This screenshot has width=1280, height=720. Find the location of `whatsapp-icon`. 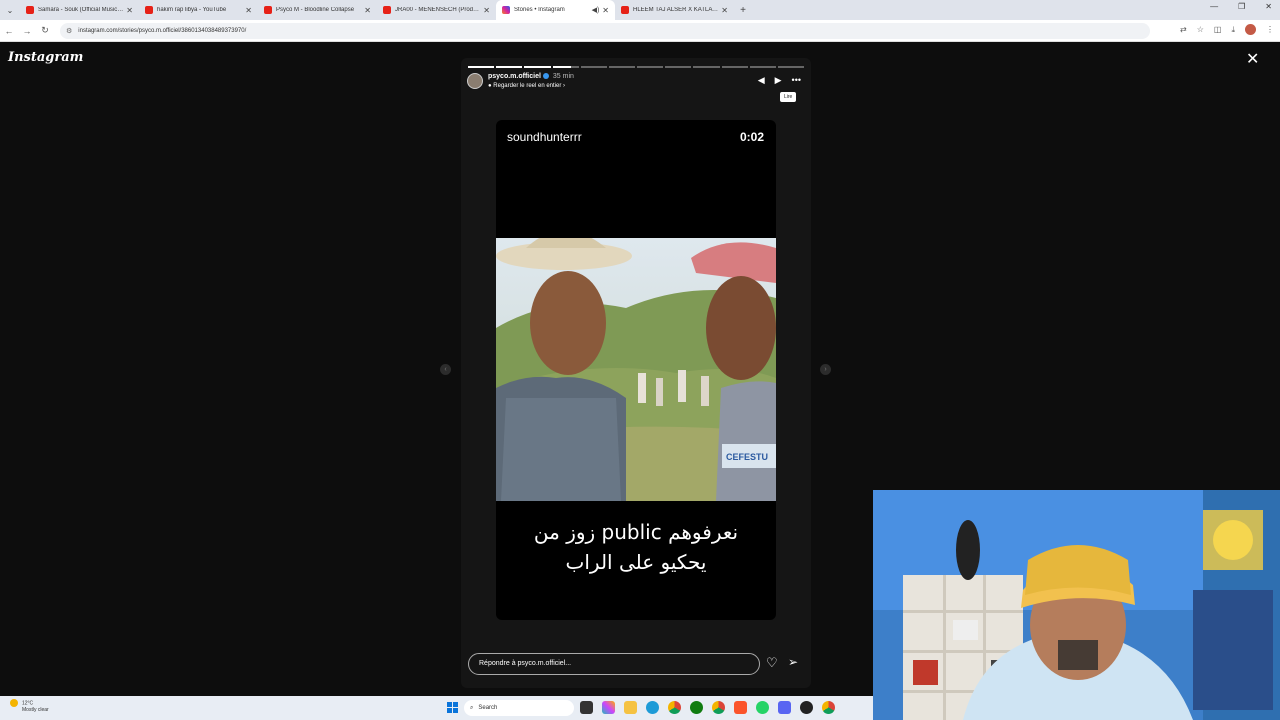

whatsapp-icon is located at coordinates (762, 707).